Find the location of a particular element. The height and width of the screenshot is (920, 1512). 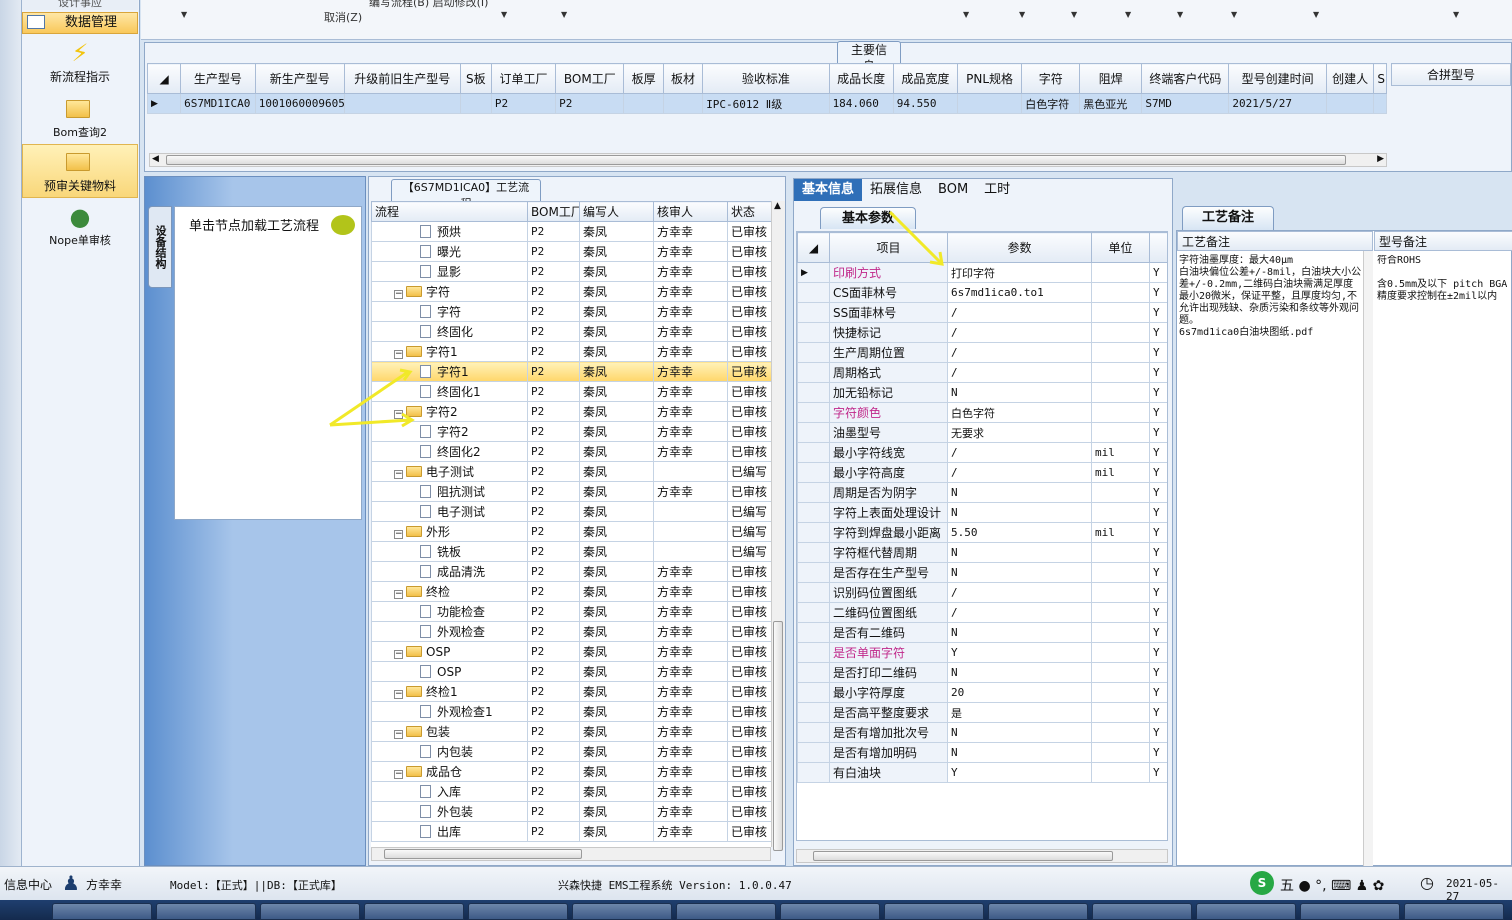

param-row: 字符颜色 白色字符 Y is located at coordinates (982, 412).